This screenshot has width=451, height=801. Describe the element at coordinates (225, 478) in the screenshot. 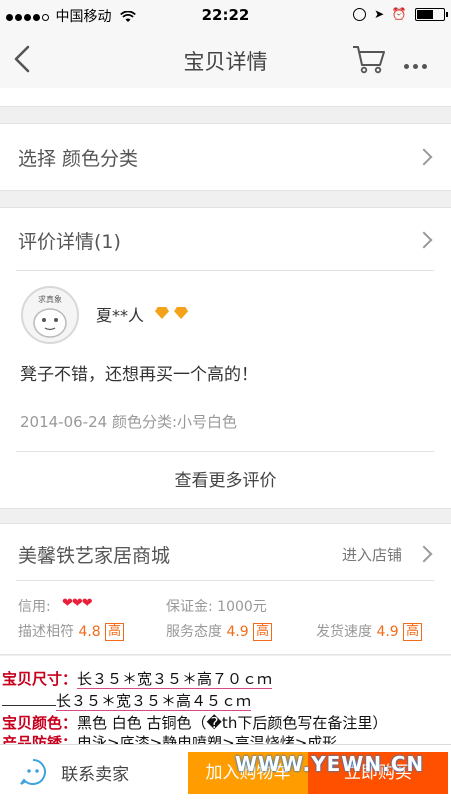

I see `more-reviews-link: 查看更多评价` at that location.